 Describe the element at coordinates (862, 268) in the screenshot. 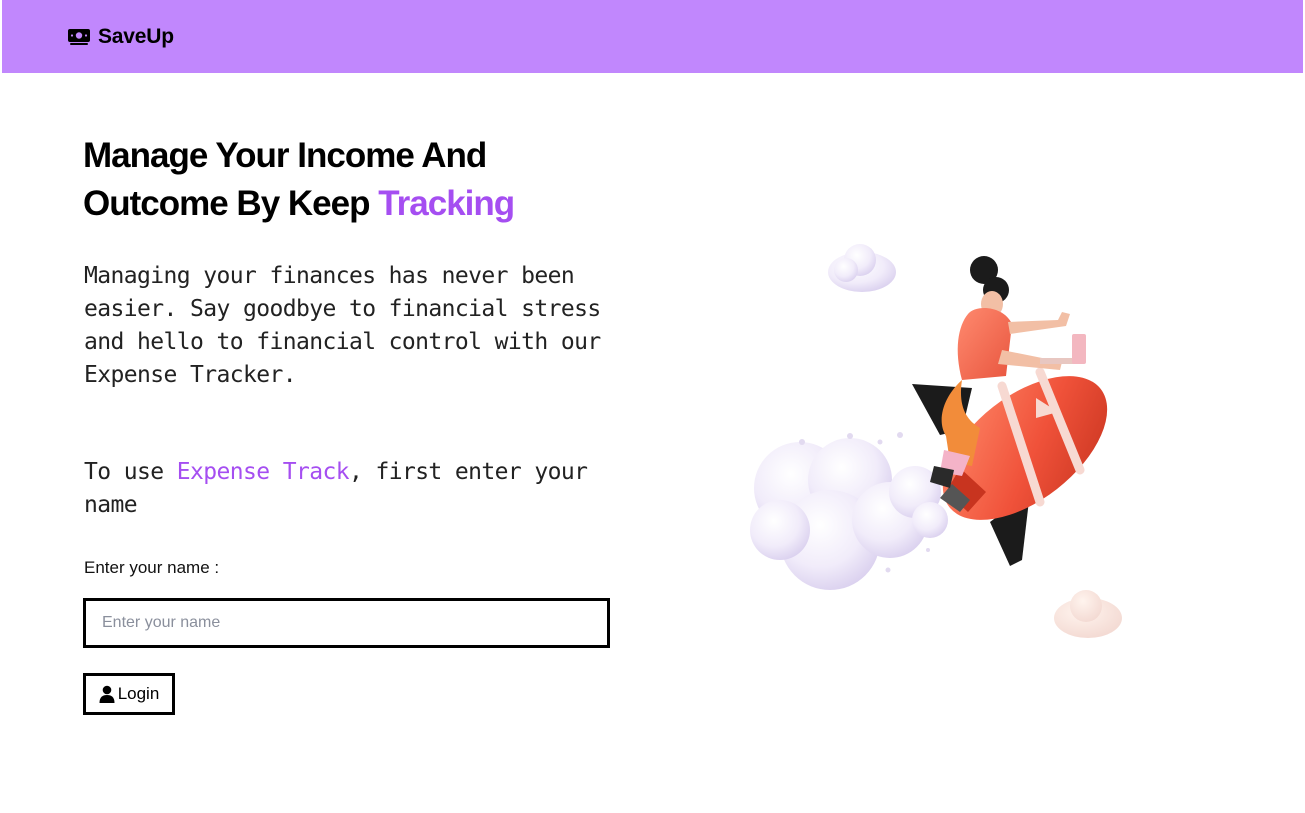

I see `cloud-small-top` at that location.